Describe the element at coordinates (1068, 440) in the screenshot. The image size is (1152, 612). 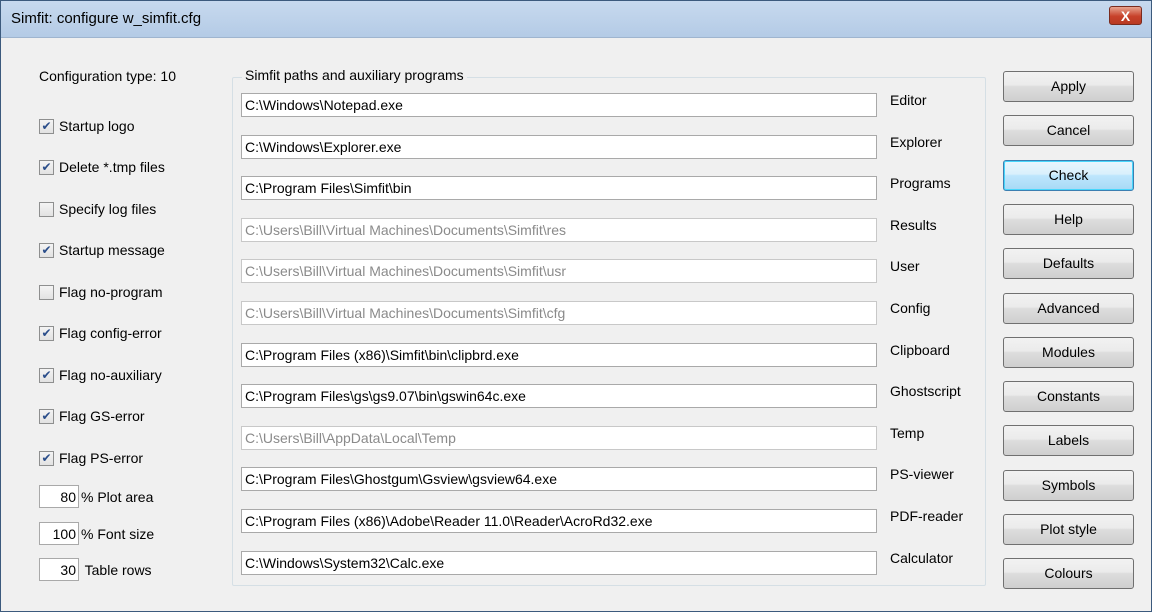
I see `labels-button: Labels` at that location.